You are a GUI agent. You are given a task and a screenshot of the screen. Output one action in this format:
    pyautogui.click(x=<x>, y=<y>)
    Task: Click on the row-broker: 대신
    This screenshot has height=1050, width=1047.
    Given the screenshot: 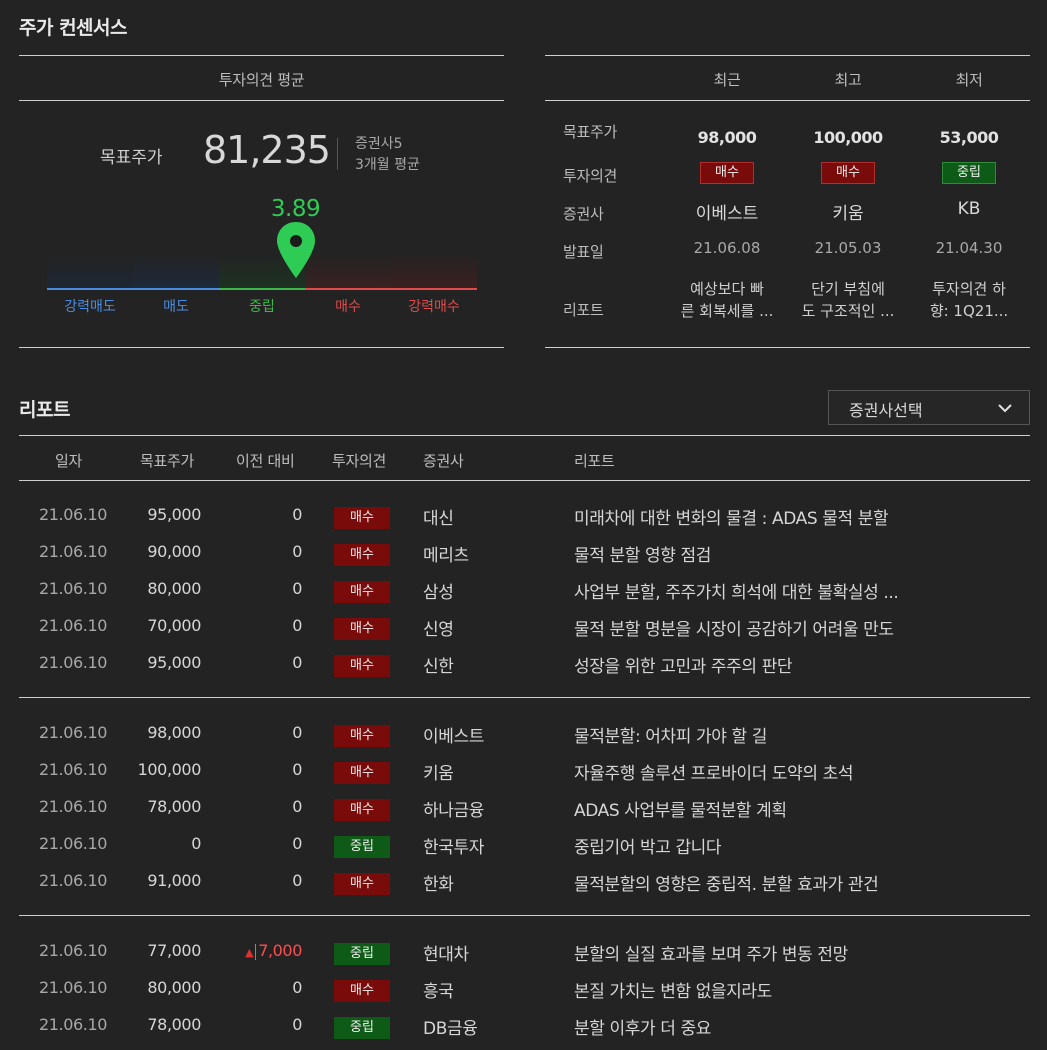 What is the action you would take?
    pyautogui.click(x=438, y=519)
    